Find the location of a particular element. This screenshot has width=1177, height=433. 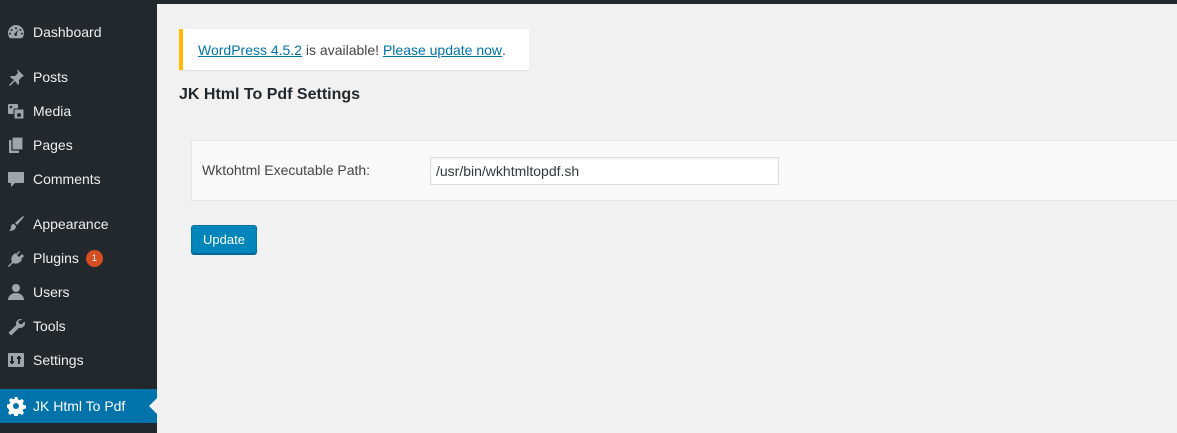

executable-path-input is located at coordinates (604, 171).